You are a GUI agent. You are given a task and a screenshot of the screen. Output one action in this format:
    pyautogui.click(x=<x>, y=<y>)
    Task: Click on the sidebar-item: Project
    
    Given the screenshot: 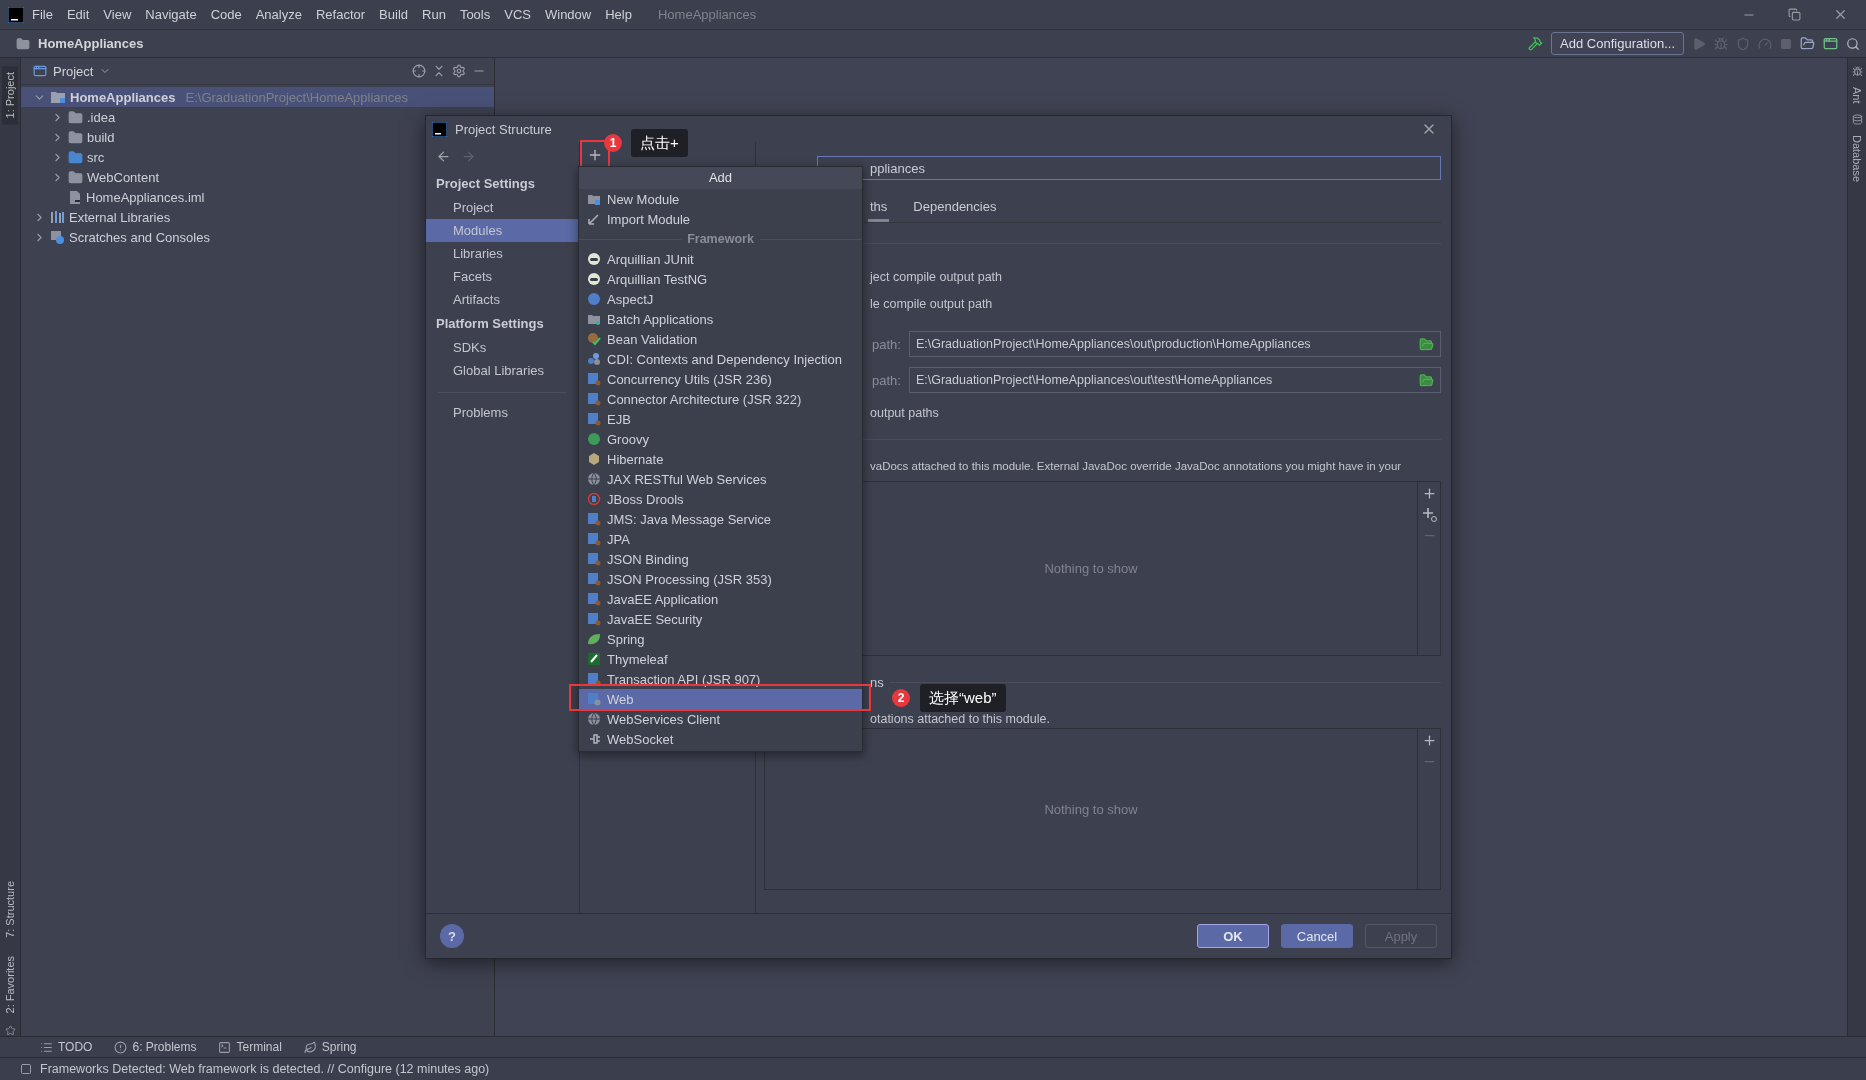 What is the action you would take?
    pyautogui.click(x=502, y=207)
    